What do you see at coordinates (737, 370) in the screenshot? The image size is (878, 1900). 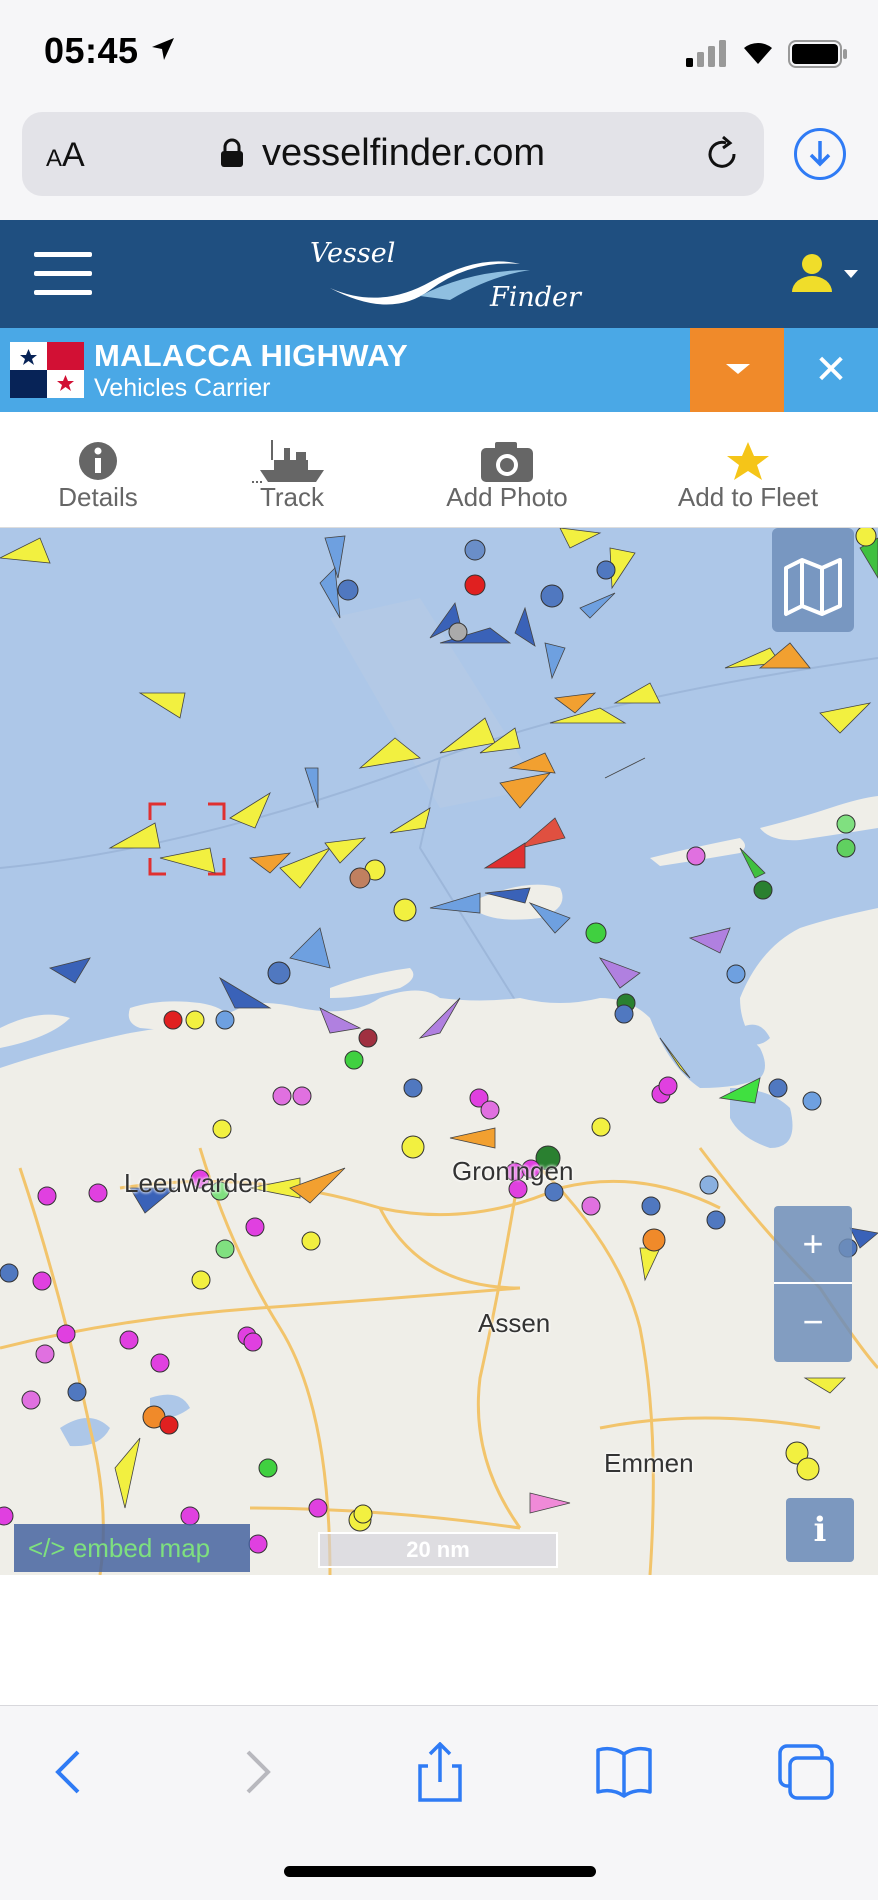 I see `vessel-dropdown-button` at bounding box center [737, 370].